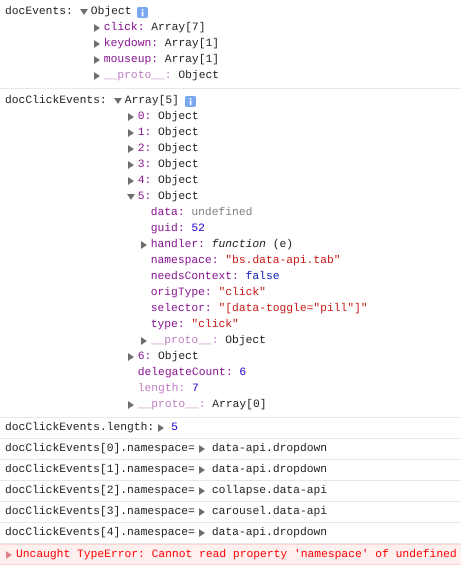 The width and height of the screenshot is (461, 565). What do you see at coordinates (100, 449) in the screenshot?
I see `log-message: docClickEvents[0].namespace=` at bounding box center [100, 449].